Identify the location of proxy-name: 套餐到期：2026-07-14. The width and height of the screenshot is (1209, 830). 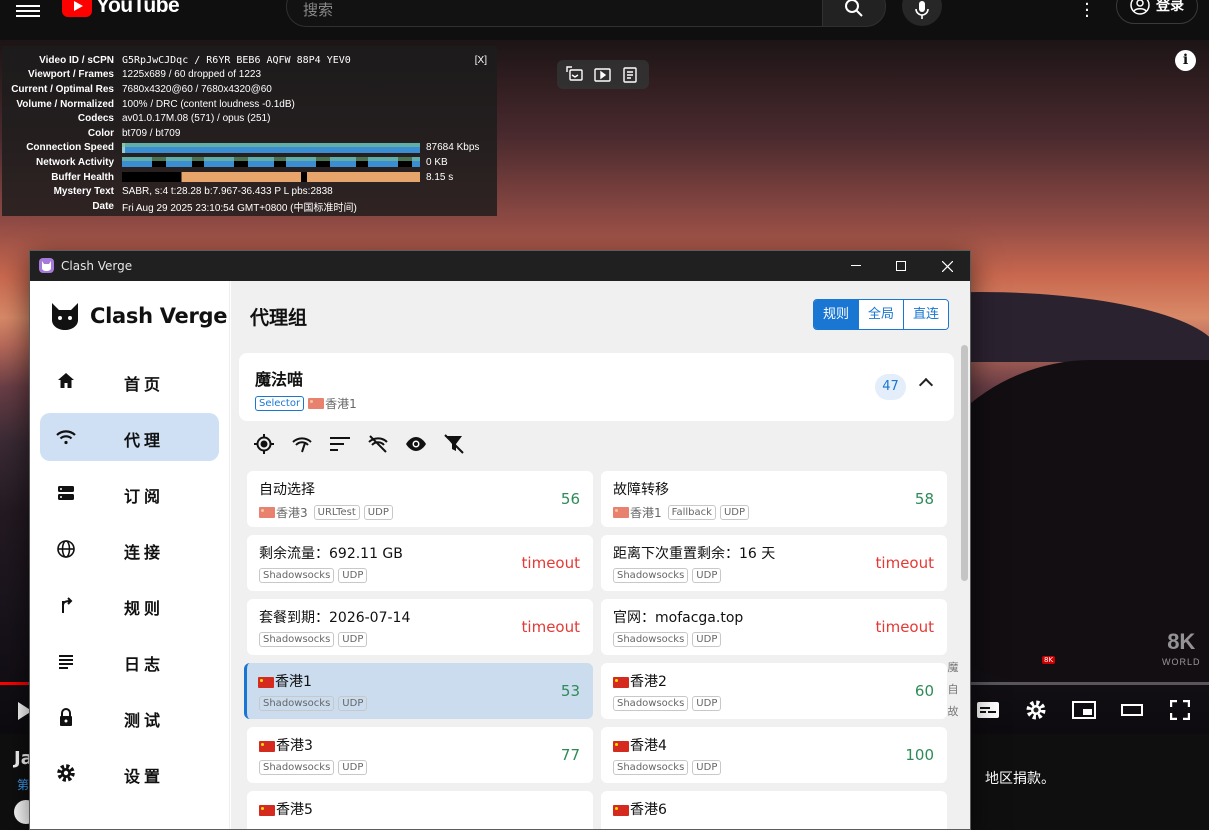
(335, 618).